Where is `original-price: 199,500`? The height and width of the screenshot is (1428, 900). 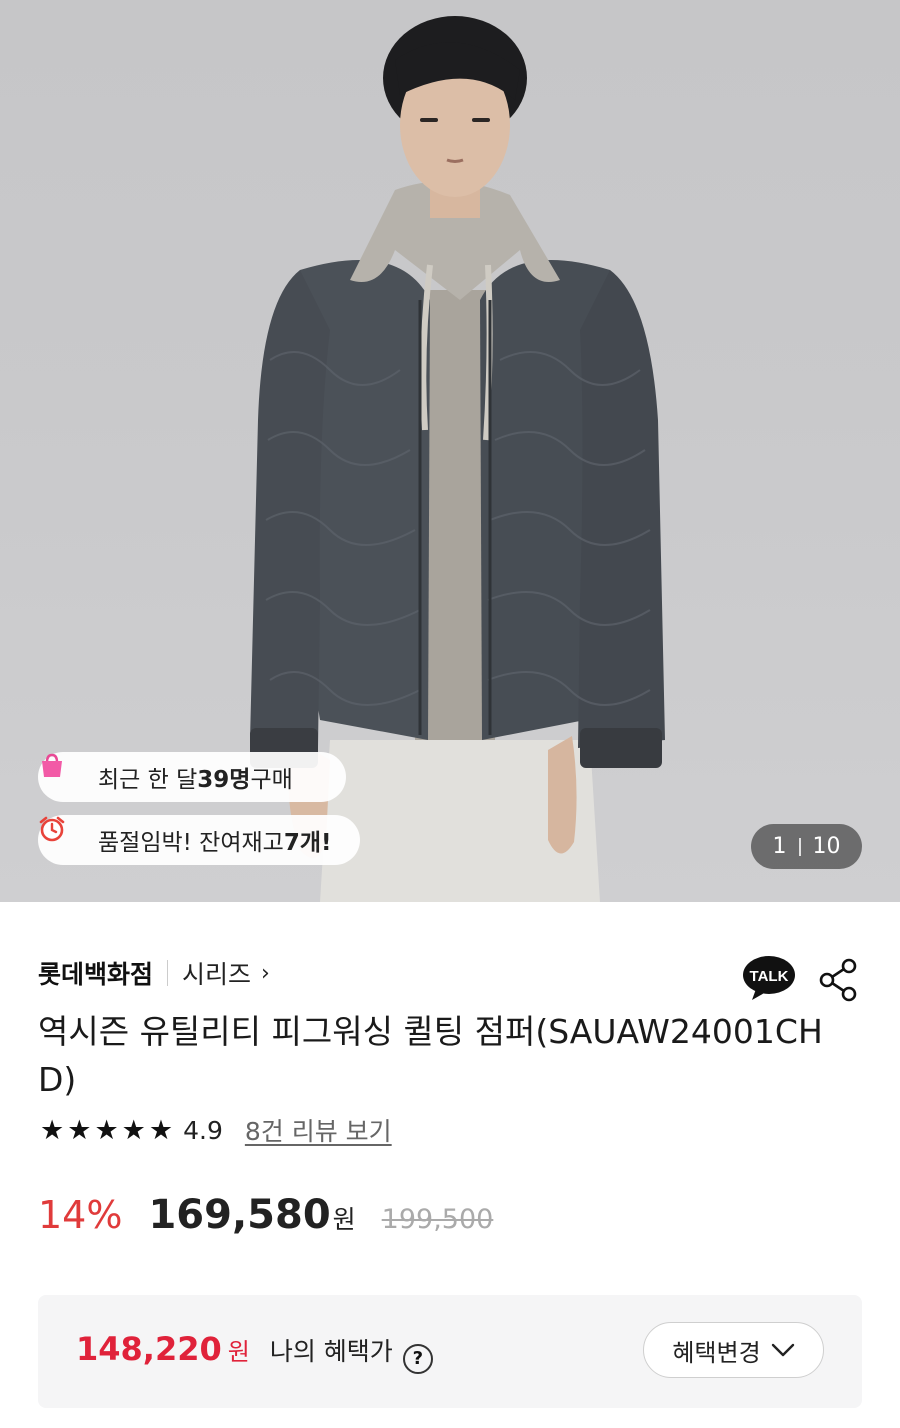 original-price: 199,500 is located at coordinates (437, 1219).